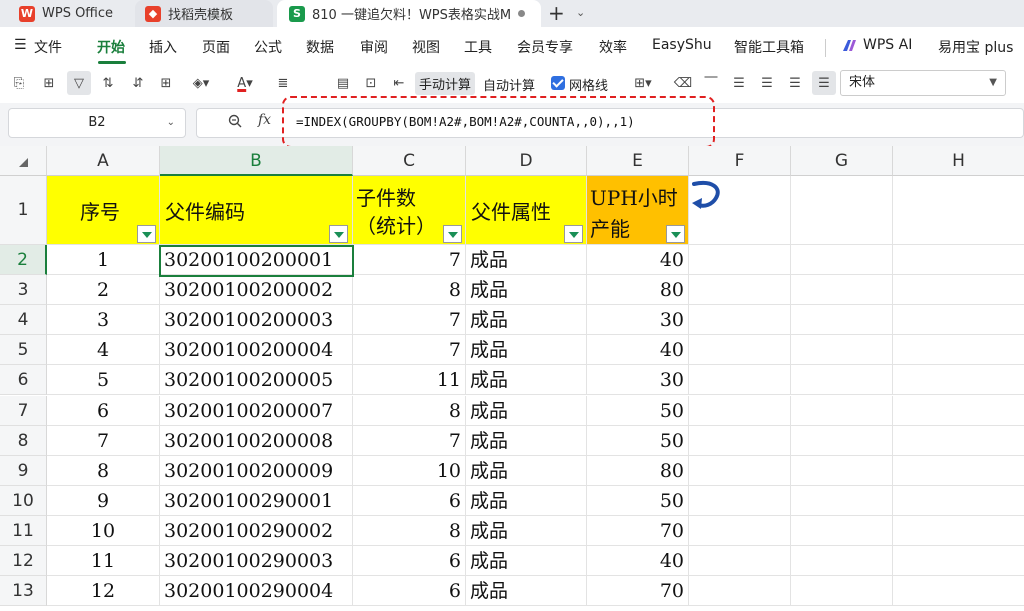 The height and width of the screenshot is (611, 1024). What do you see at coordinates (256, 561) in the screenshot?
I see `parent-code-cell: 30200100290003` at bounding box center [256, 561].